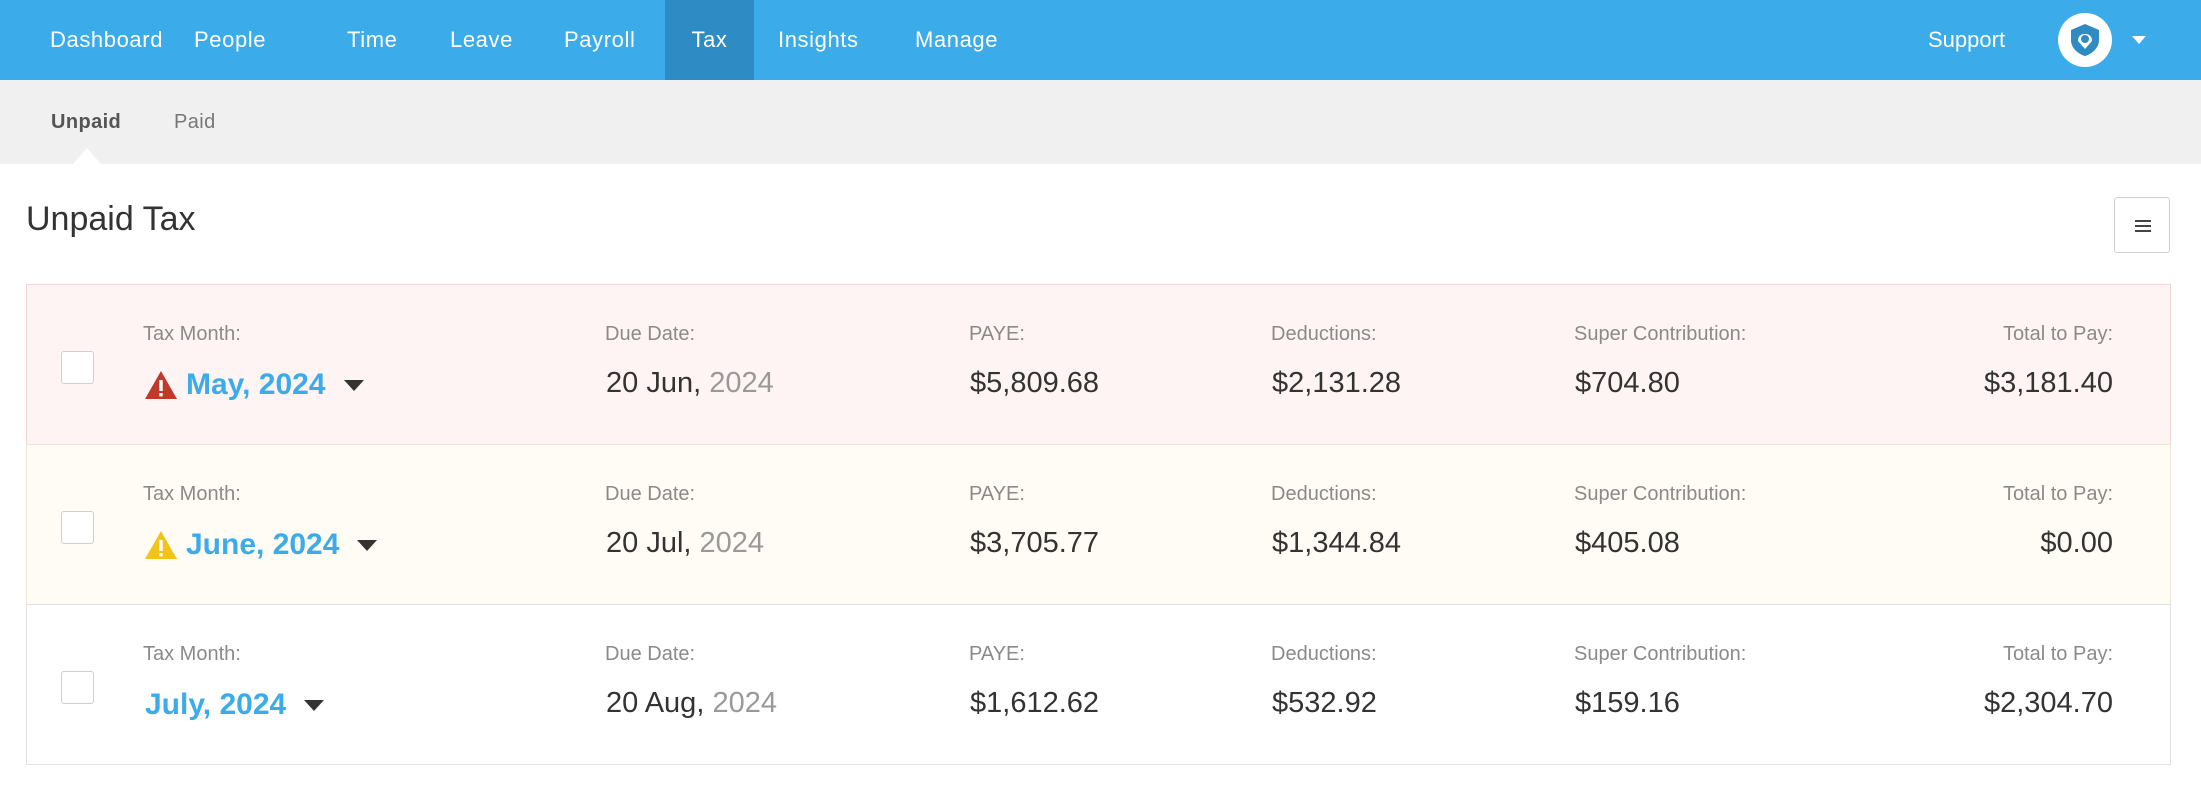 Image resolution: width=2201 pixels, height=803 pixels. What do you see at coordinates (818, 40) in the screenshot?
I see `nav-insights: Insights` at bounding box center [818, 40].